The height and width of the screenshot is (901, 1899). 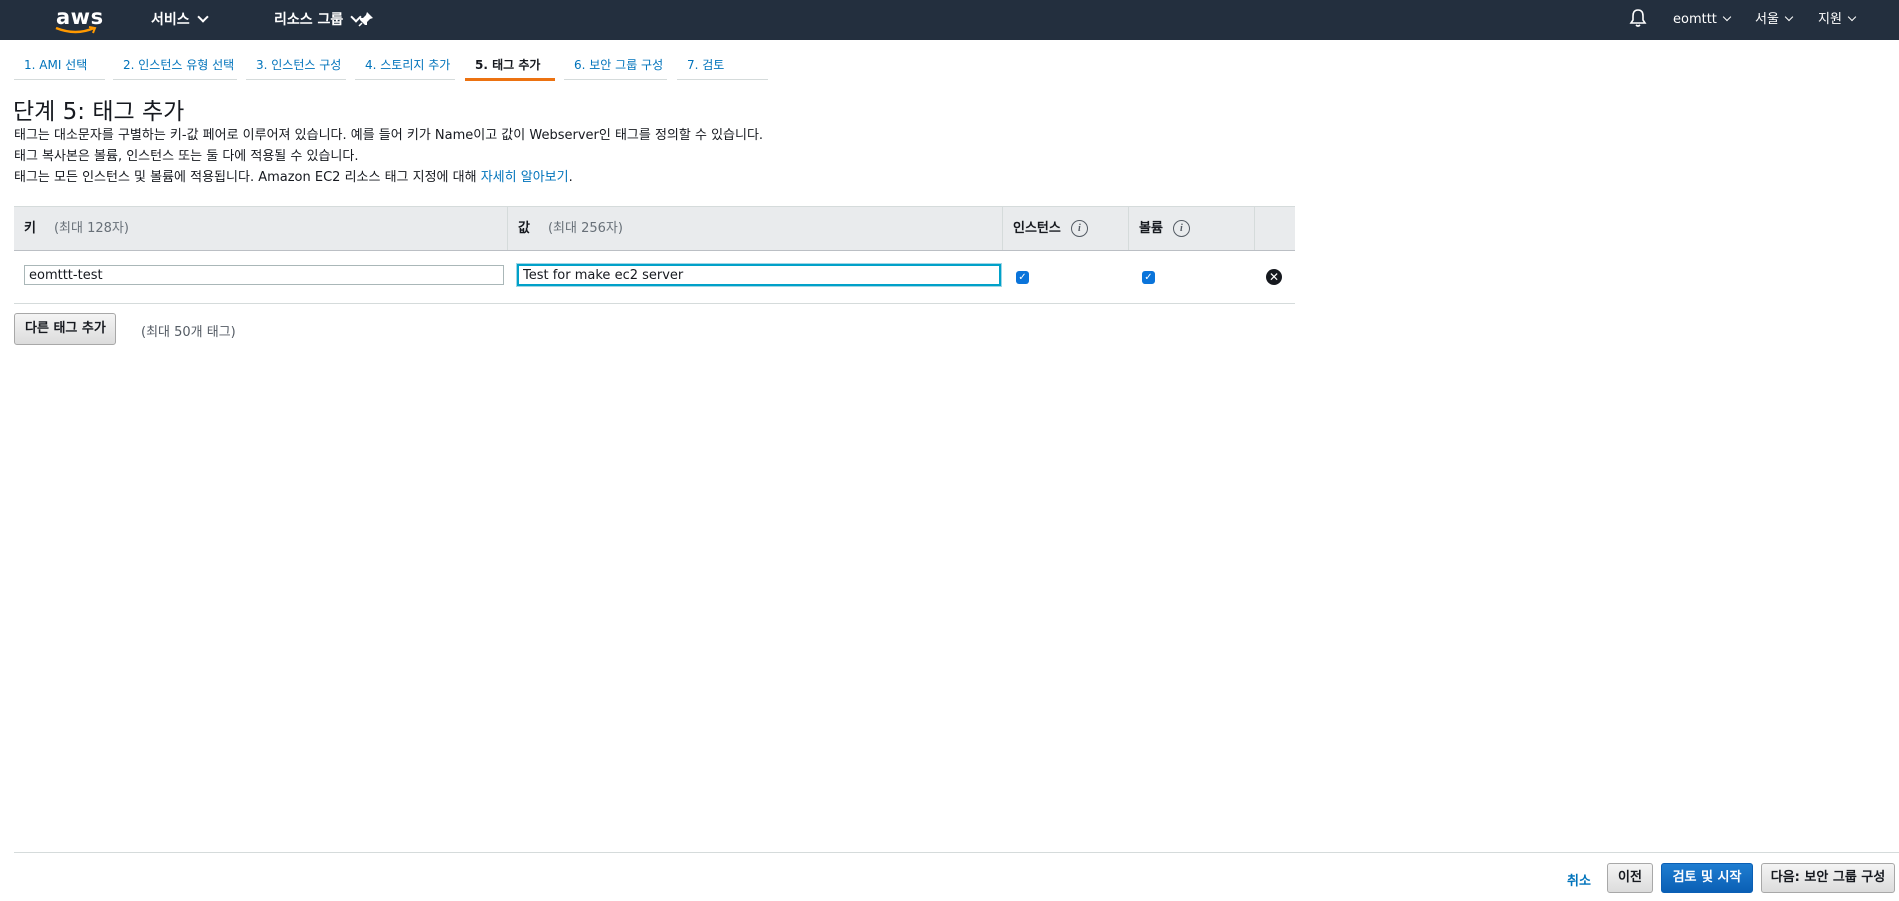 I want to click on tags-table-header: 키 (최대 128자) 값 (최대 256자) 인스턴스 i 볼륨 i, so click(x=654, y=228).